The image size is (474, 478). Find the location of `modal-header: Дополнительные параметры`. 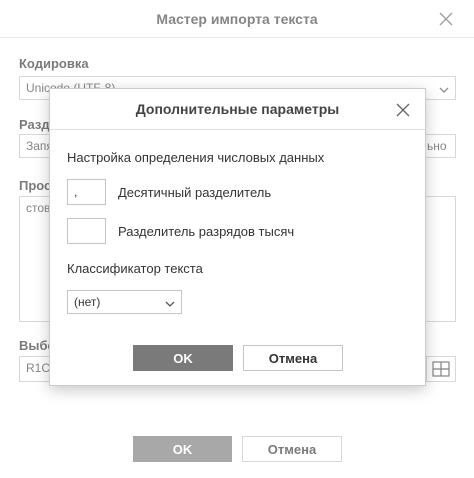

modal-header: Дополнительные параметры is located at coordinates (237, 109).